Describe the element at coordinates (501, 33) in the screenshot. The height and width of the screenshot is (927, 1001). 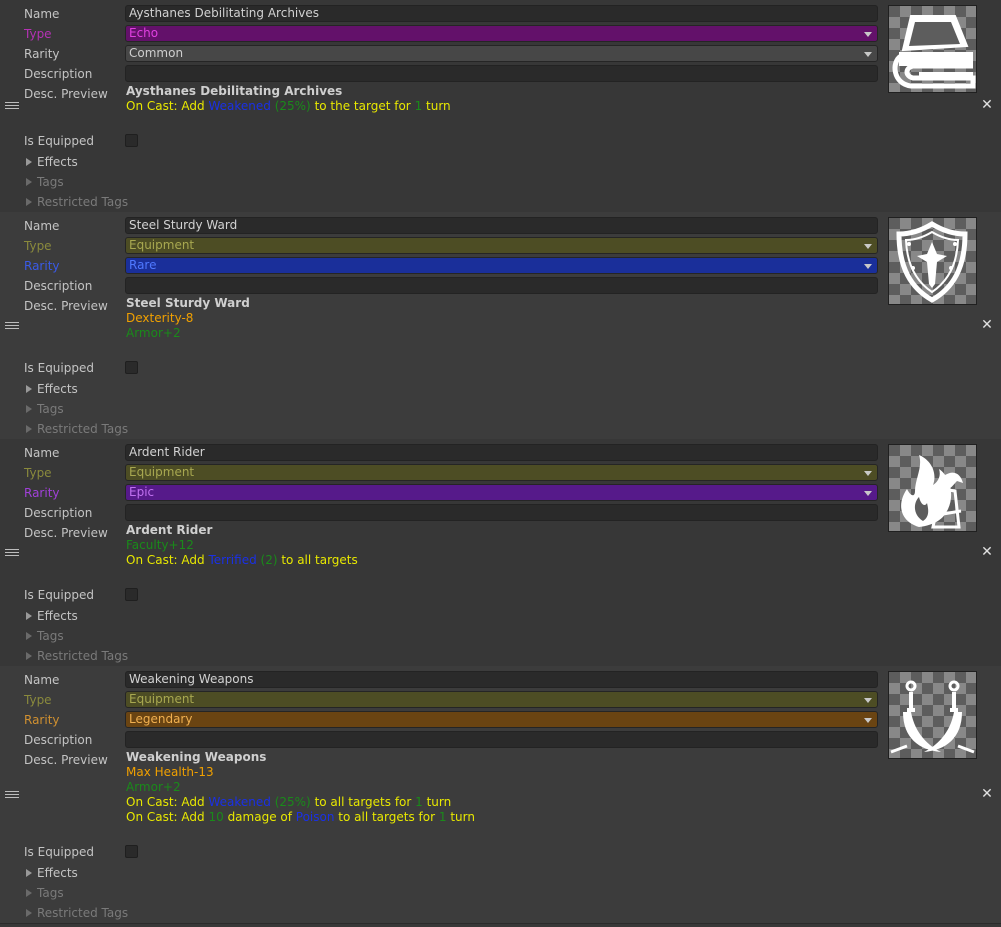
I see `type-dropdown: Echo` at that location.